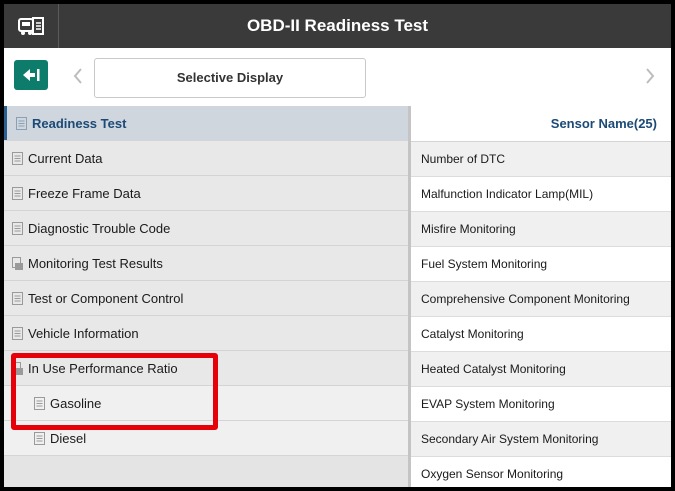  I want to click on title-bar: OBD-II Readiness Test, so click(337, 26).